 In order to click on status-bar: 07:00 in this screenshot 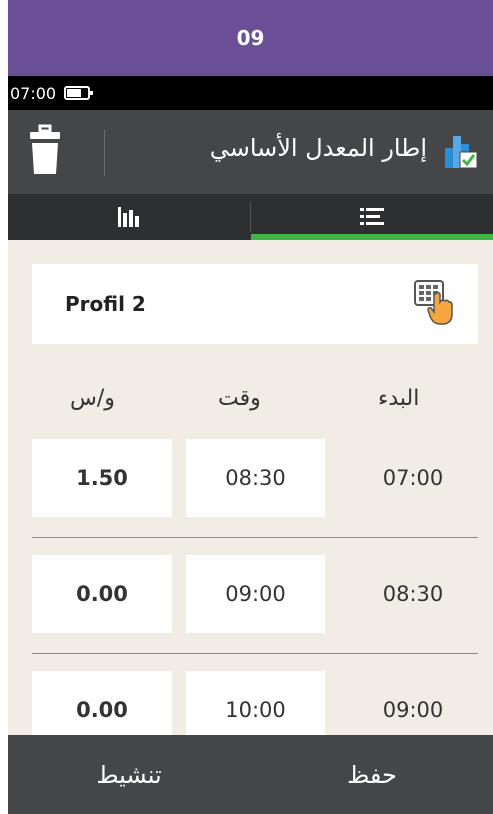, I will do `click(250, 93)`.